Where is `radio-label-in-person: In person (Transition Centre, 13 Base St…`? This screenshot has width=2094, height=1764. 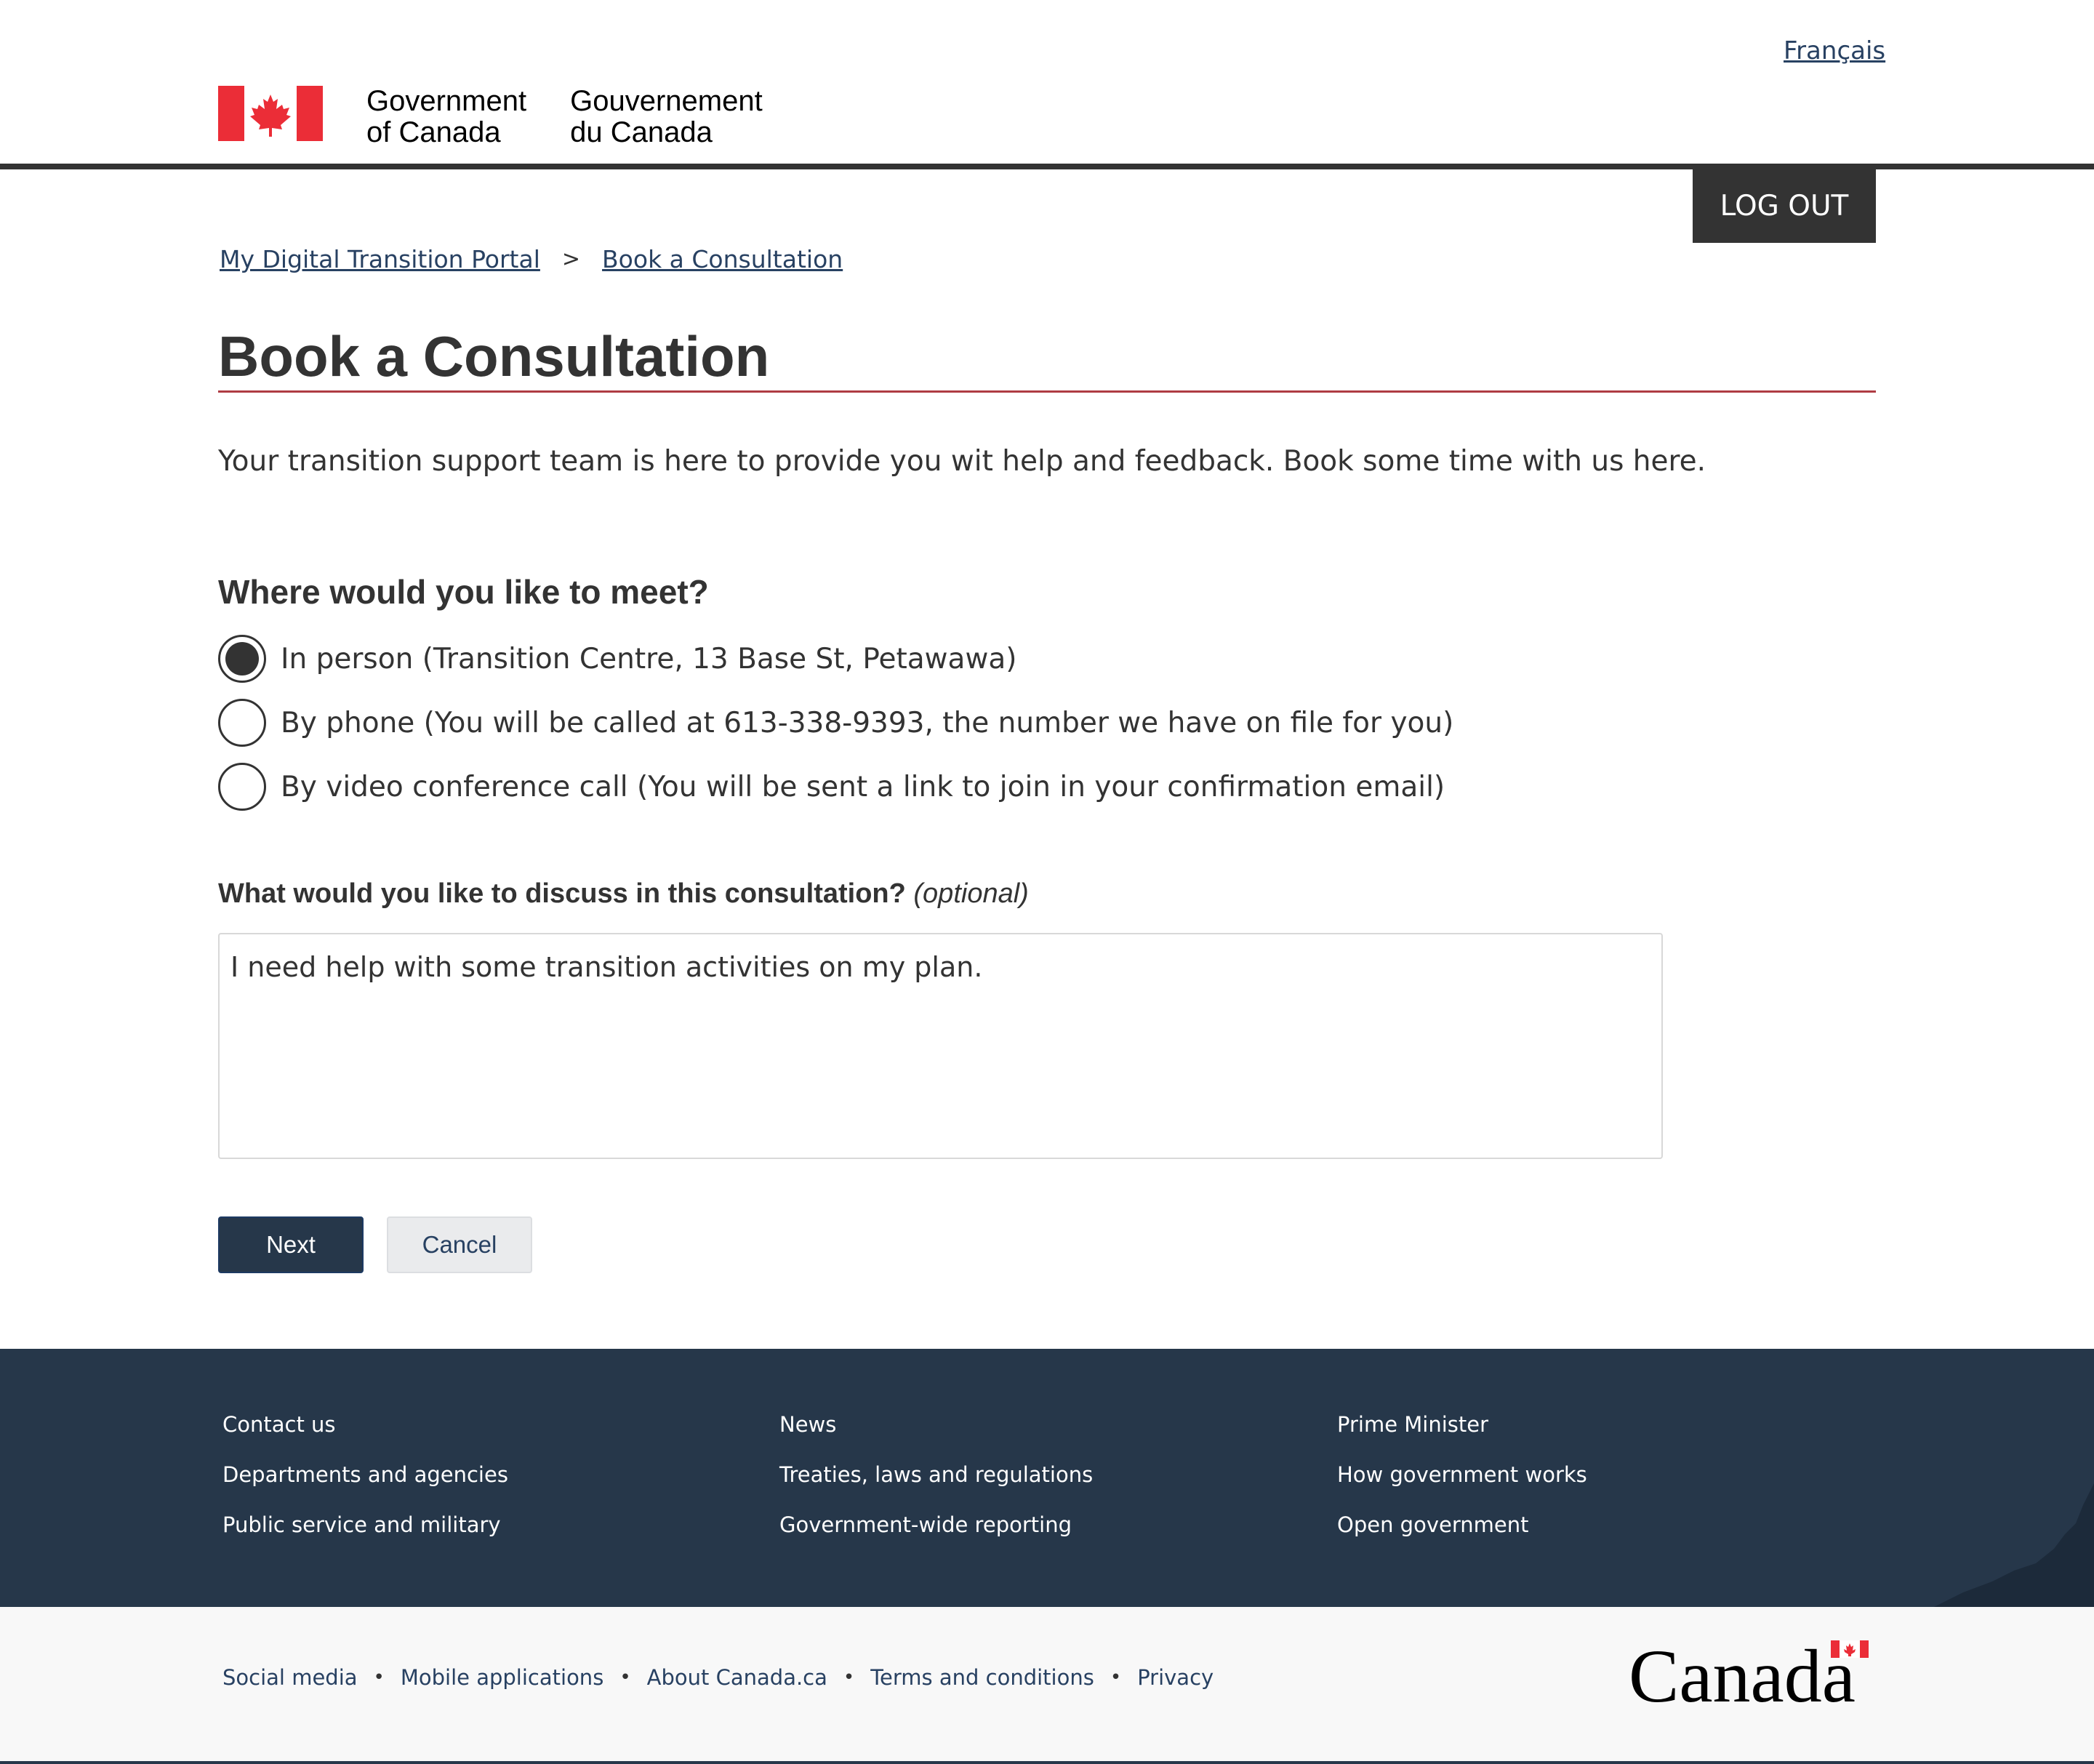
radio-label-in-person: In person (Transition Centre, 13 Base St… is located at coordinates (649, 658).